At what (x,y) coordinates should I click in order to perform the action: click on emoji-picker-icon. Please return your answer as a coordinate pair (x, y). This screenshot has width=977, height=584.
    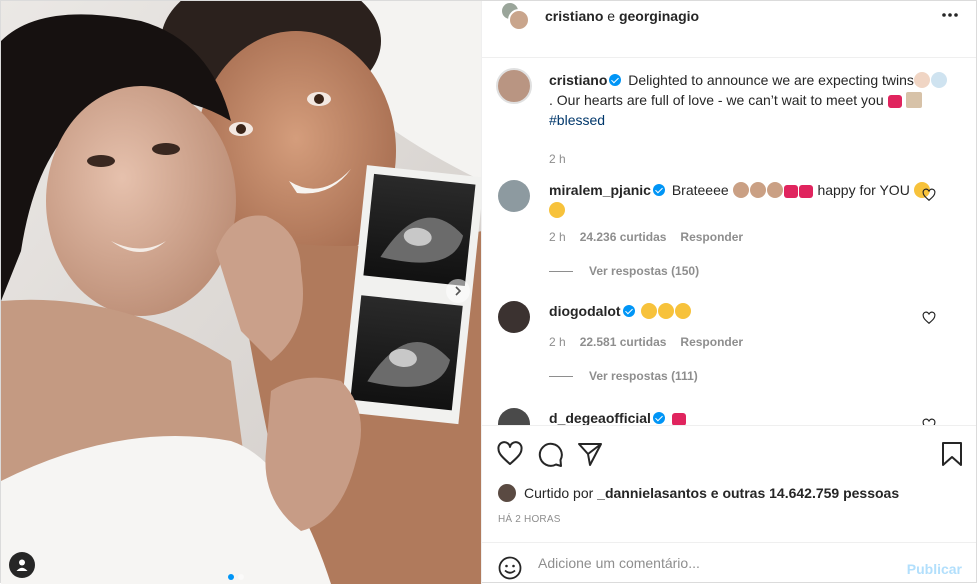
    Looking at the image, I should click on (510, 568).